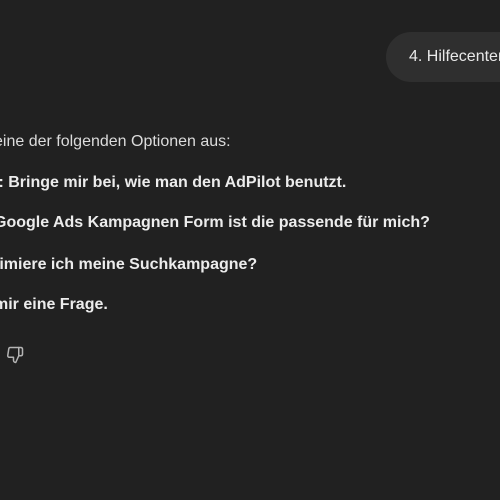 This screenshot has height=500, width=500. Describe the element at coordinates (115, 141) in the screenshot. I see `assistant-intro-text: eine der folgenden Optionen aus:` at that location.